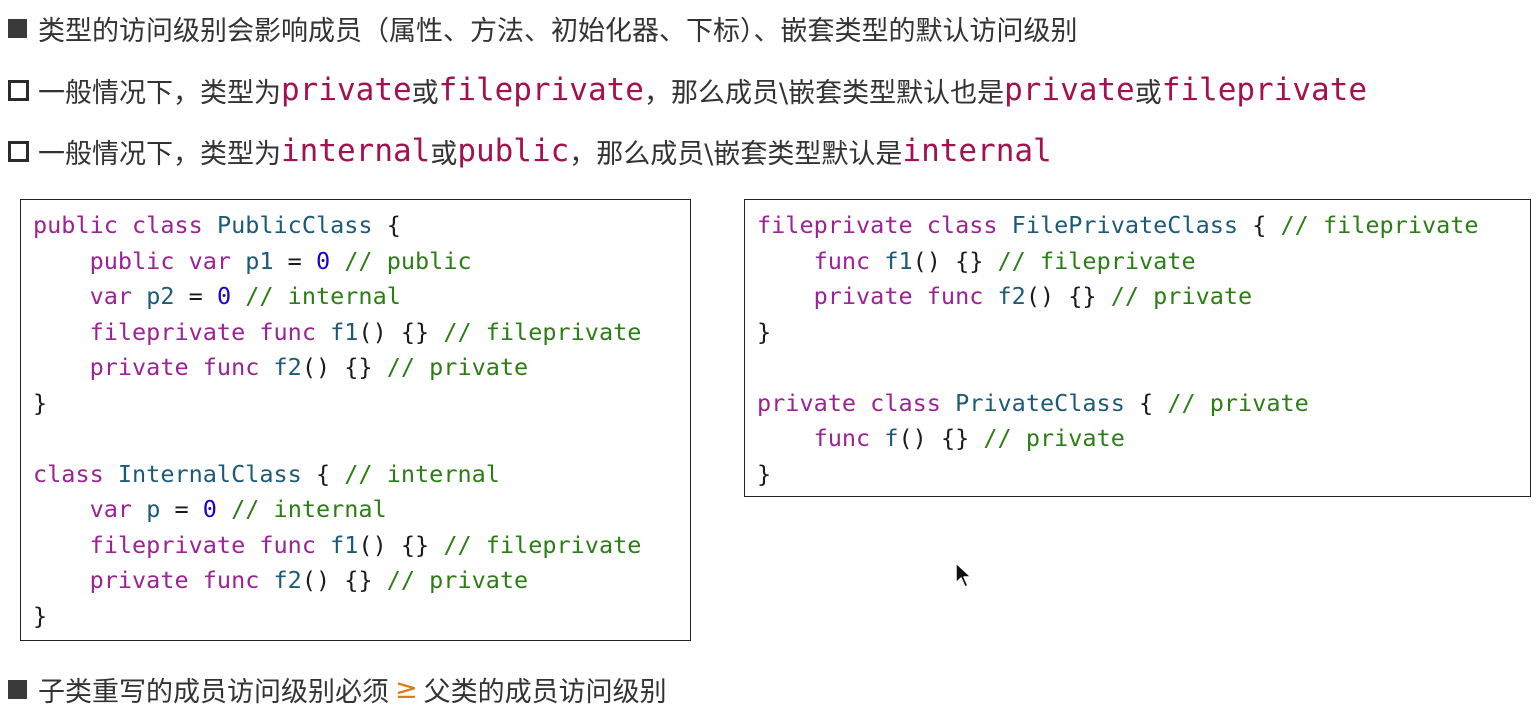 The image size is (1536, 710). I want to click on code-line: class InternalClass { // internal, so click(361, 475).